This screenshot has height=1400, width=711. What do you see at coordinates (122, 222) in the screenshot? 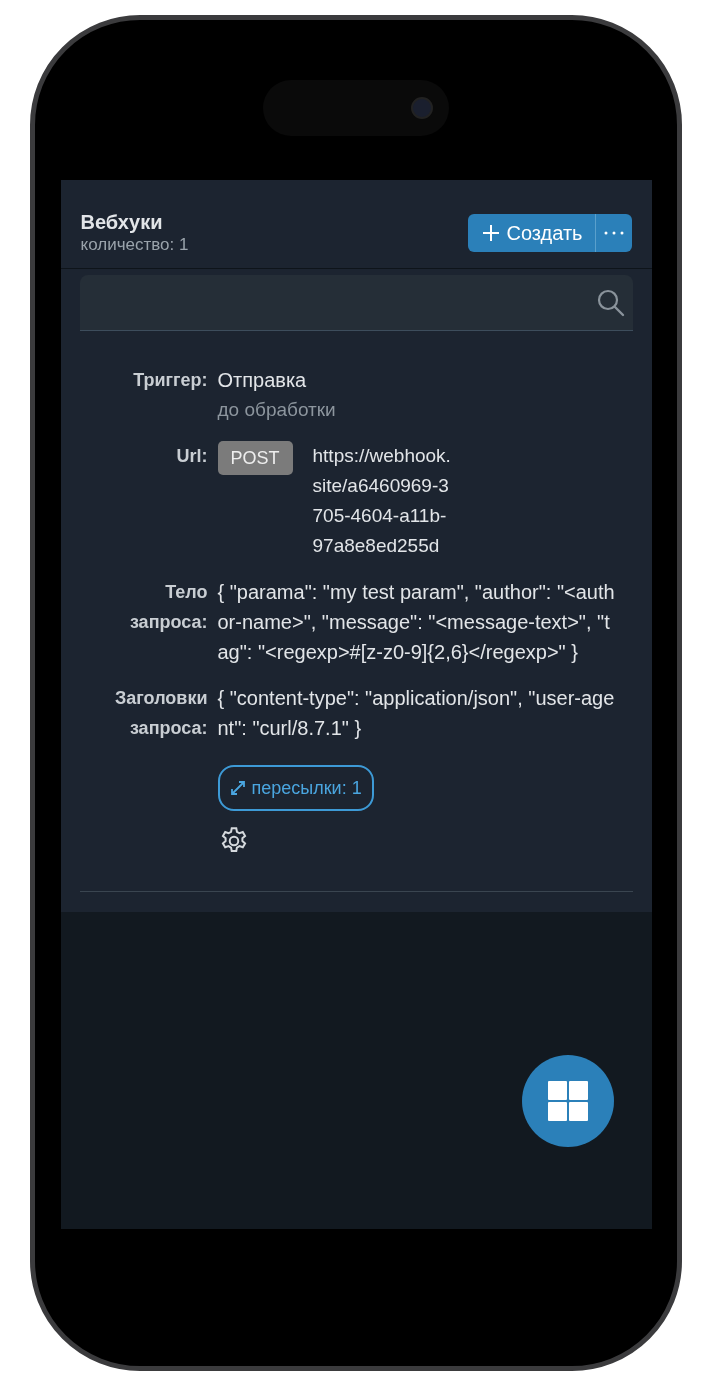
I see `page-title: Вебхуки` at bounding box center [122, 222].